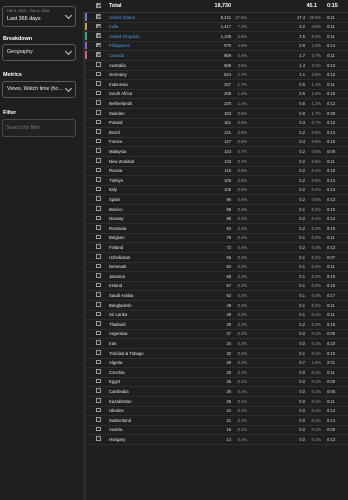 The width and height of the screenshot is (348, 500). I want to click on table-row: Hungary 14 0.1% 0.0 0.1% 0:13, so click(215, 439).